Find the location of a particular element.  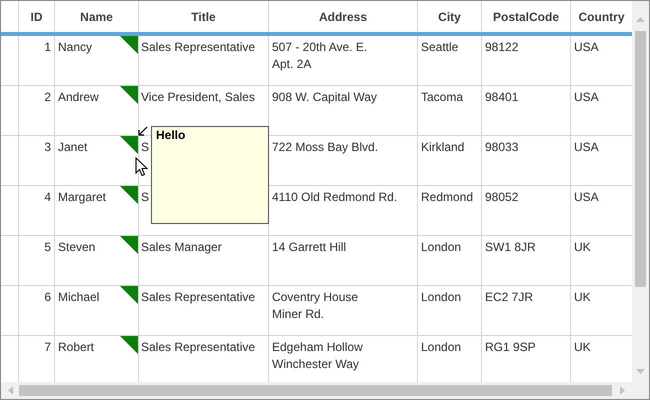

table-cell: 98033 is located at coordinates (501, 147).